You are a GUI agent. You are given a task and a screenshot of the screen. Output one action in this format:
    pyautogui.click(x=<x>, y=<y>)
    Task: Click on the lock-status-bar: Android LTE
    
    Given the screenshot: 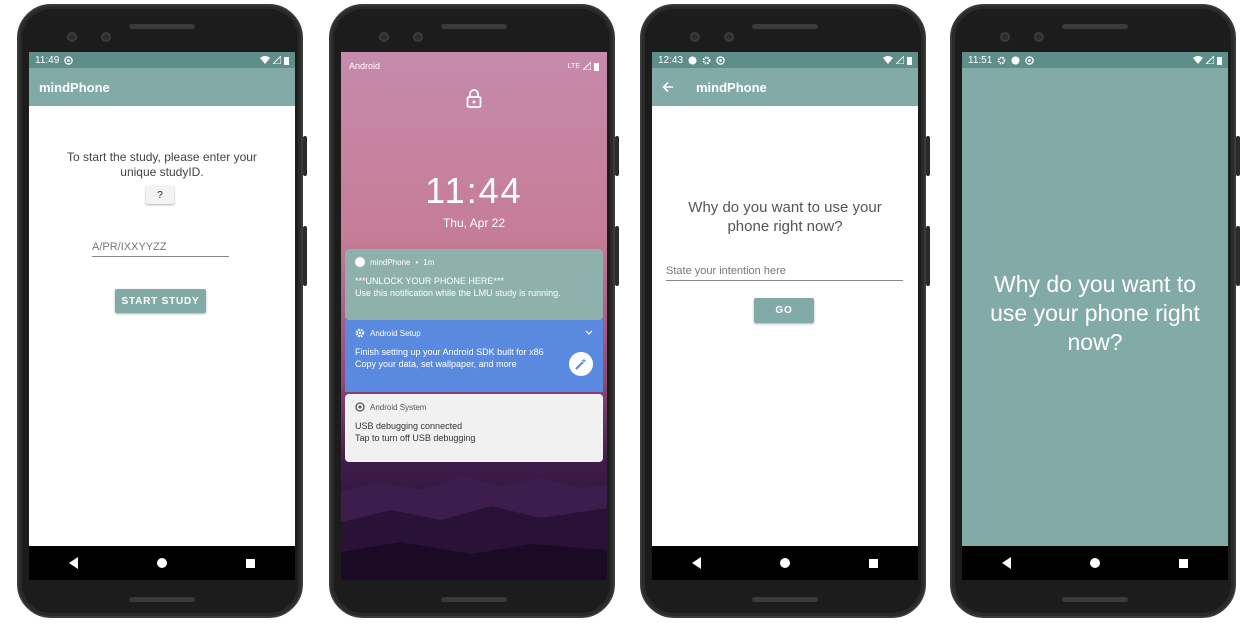 What is the action you would take?
    pyautogui.click(x=474, y=66)
    